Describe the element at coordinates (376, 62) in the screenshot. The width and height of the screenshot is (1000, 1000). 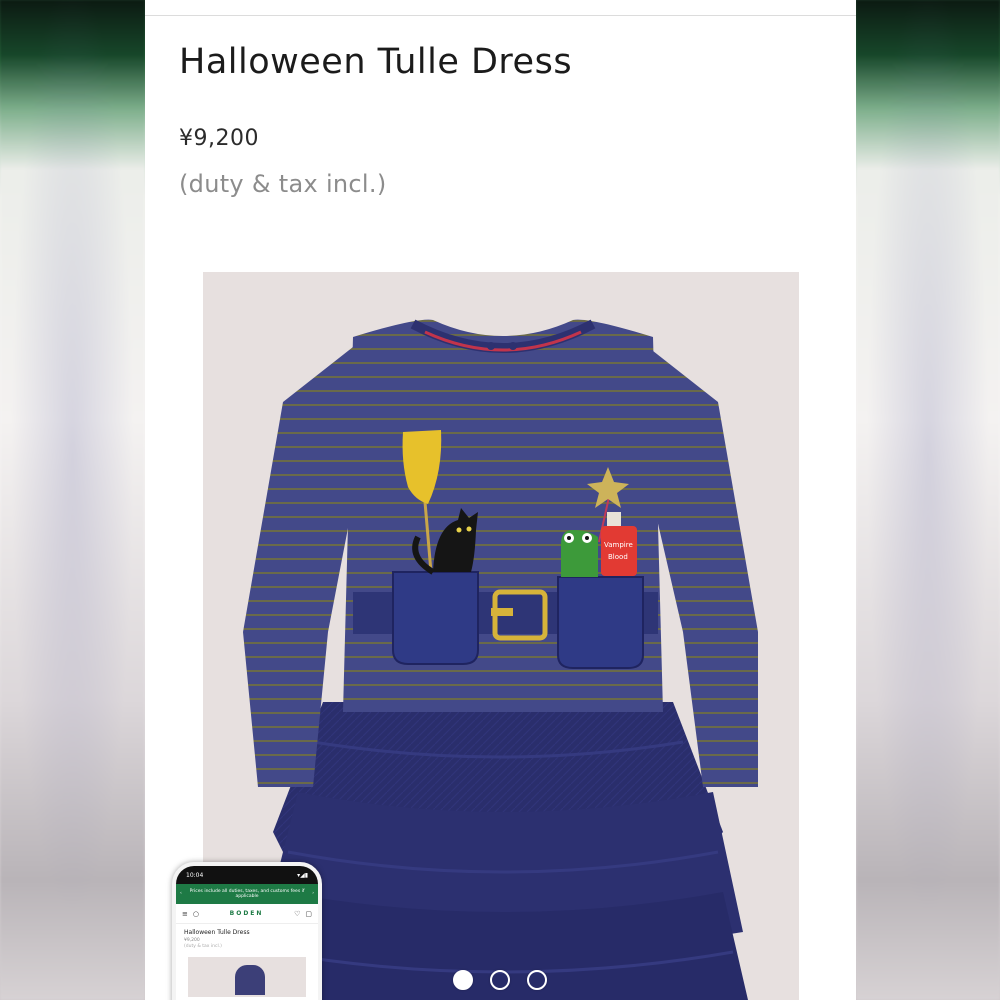
I see `product-title: Halloween Tulle Dress` at that location.